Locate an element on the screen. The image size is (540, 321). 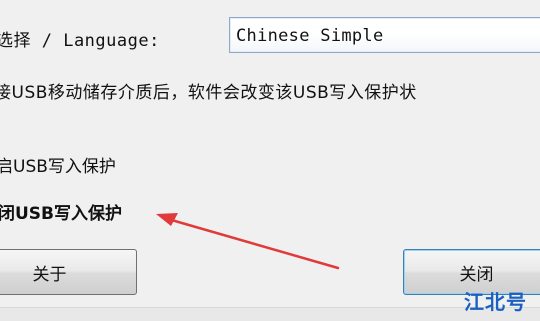
about-button-label: 关于 is located at coordinates (49, 274).